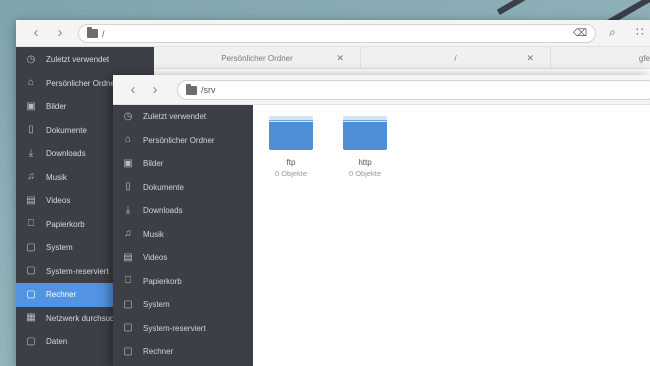 This screenshot has width=650, height=366. What do you see at coordinates (183, 305) in the screenshot?
I see `sidebar-item-system: ▢ System` at bounding box center [183, 305].